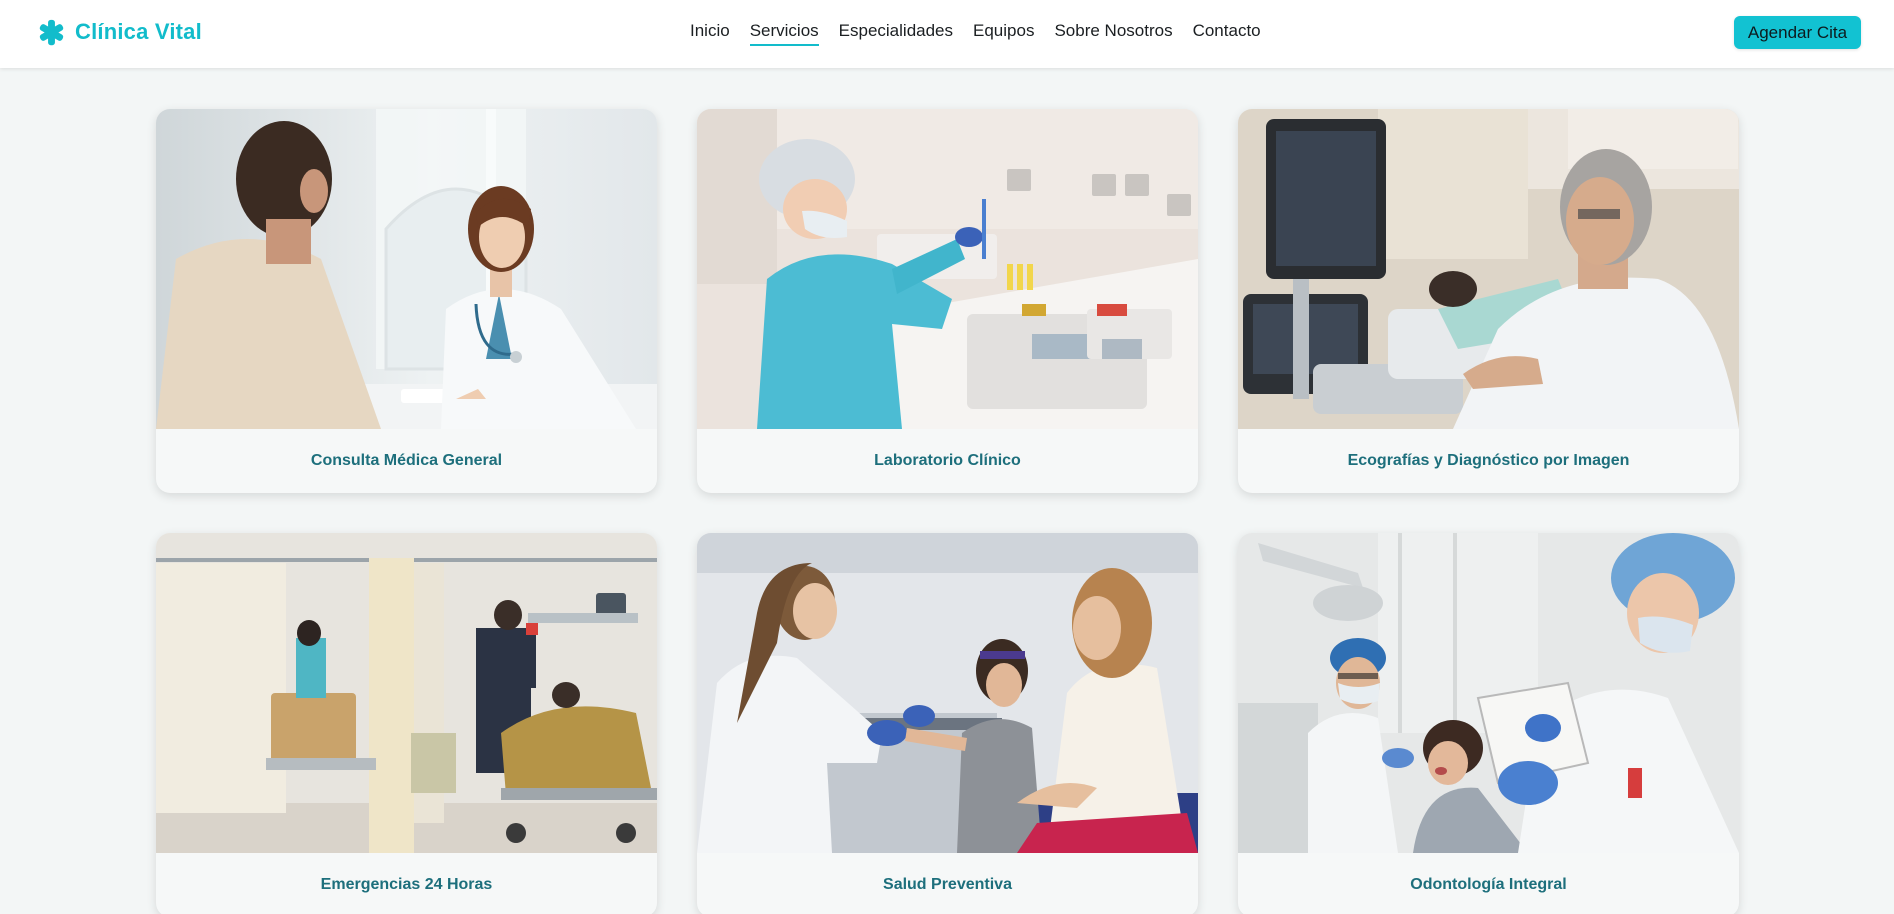  What do you see at coordinates (138, 31) in the screenshot?
I see `brand-name: Clínica Vital` at bounding box center [138, 31].